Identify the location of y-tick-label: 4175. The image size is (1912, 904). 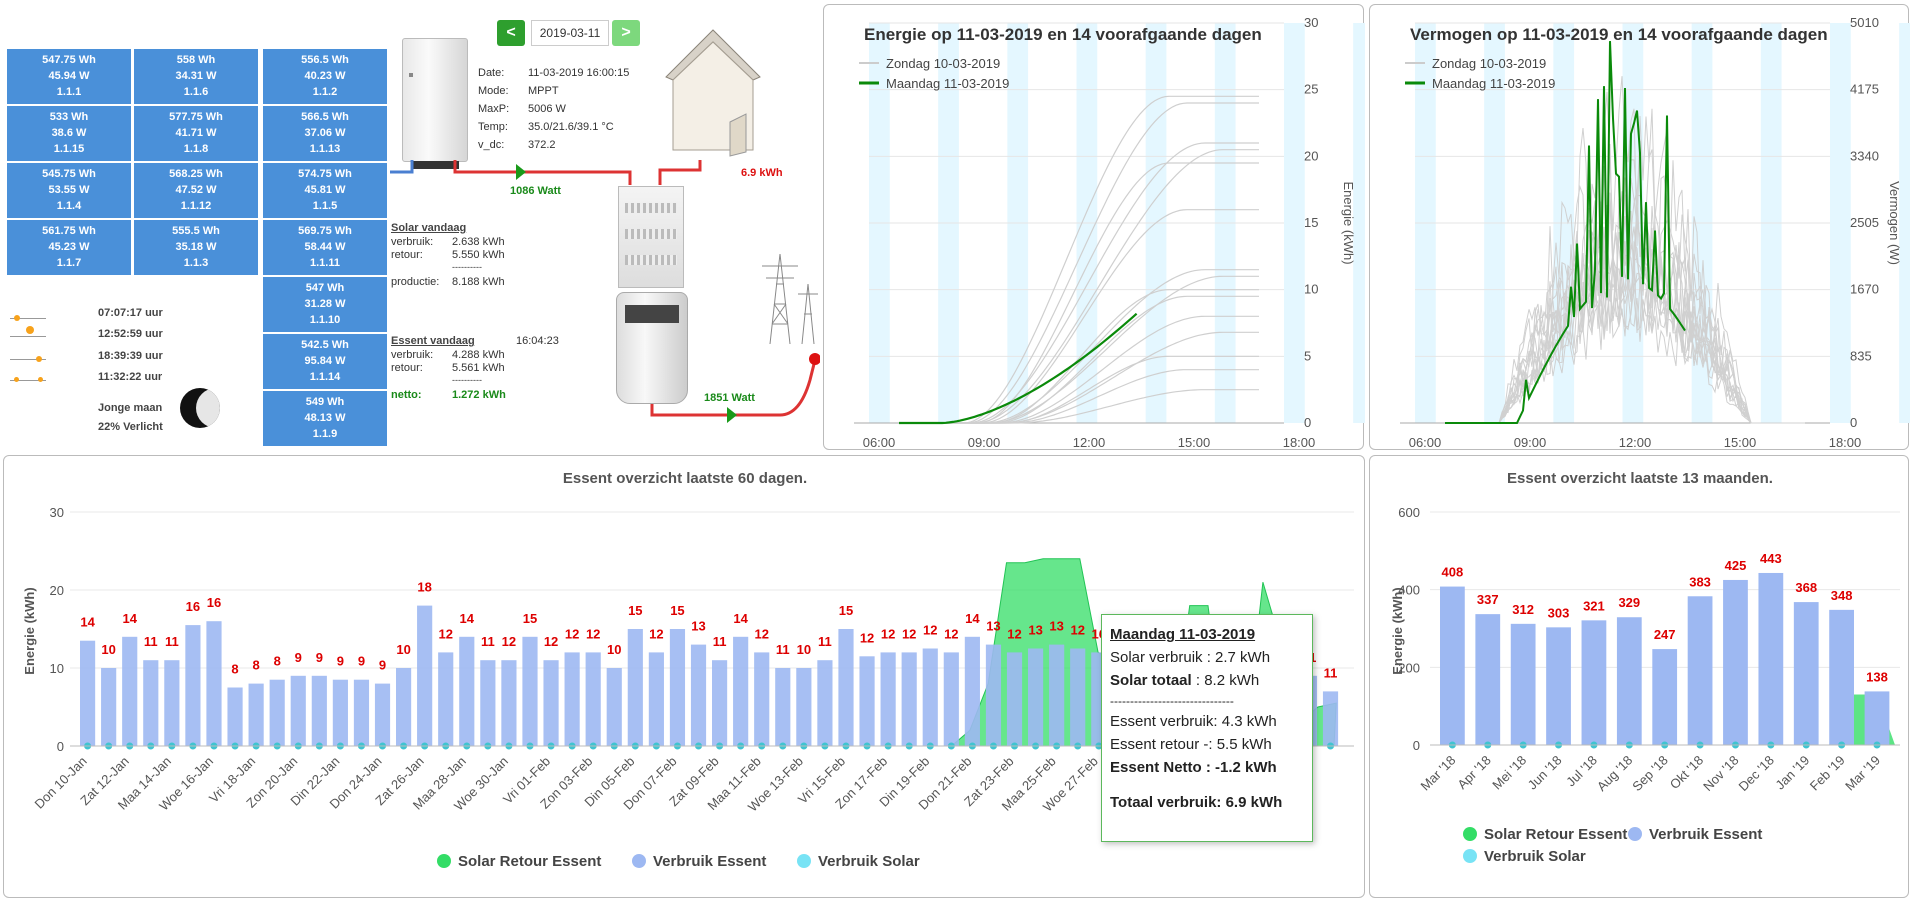
(1864, 89).